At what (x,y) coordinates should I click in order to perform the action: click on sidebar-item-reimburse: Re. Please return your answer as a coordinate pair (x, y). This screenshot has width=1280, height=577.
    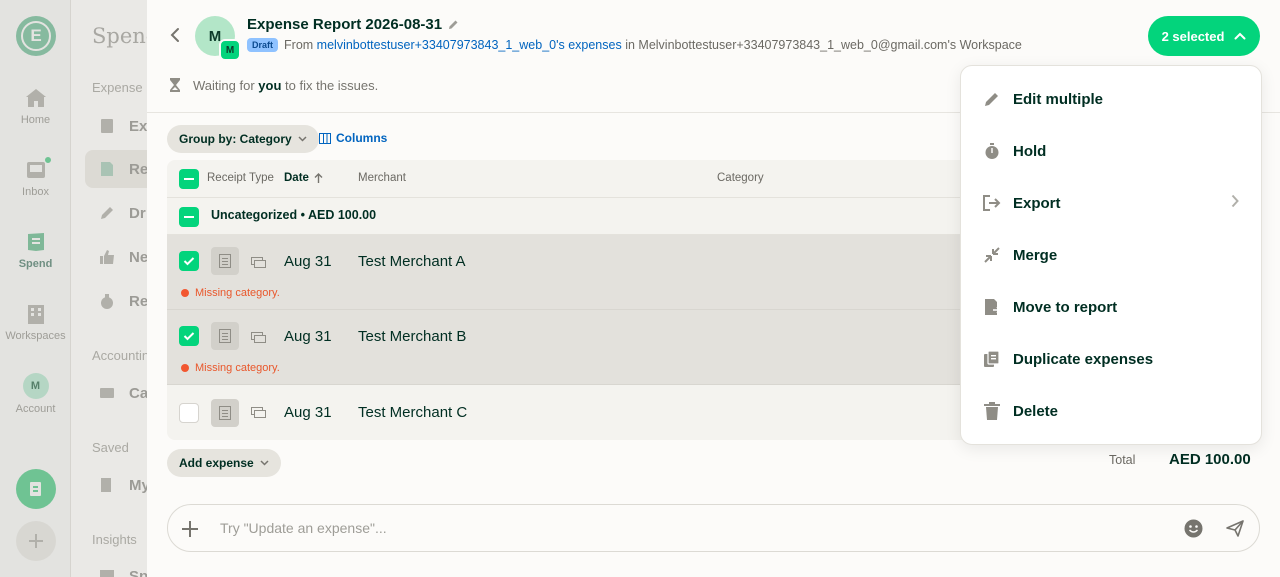
    Looking at the image, I should click on (116, 301).